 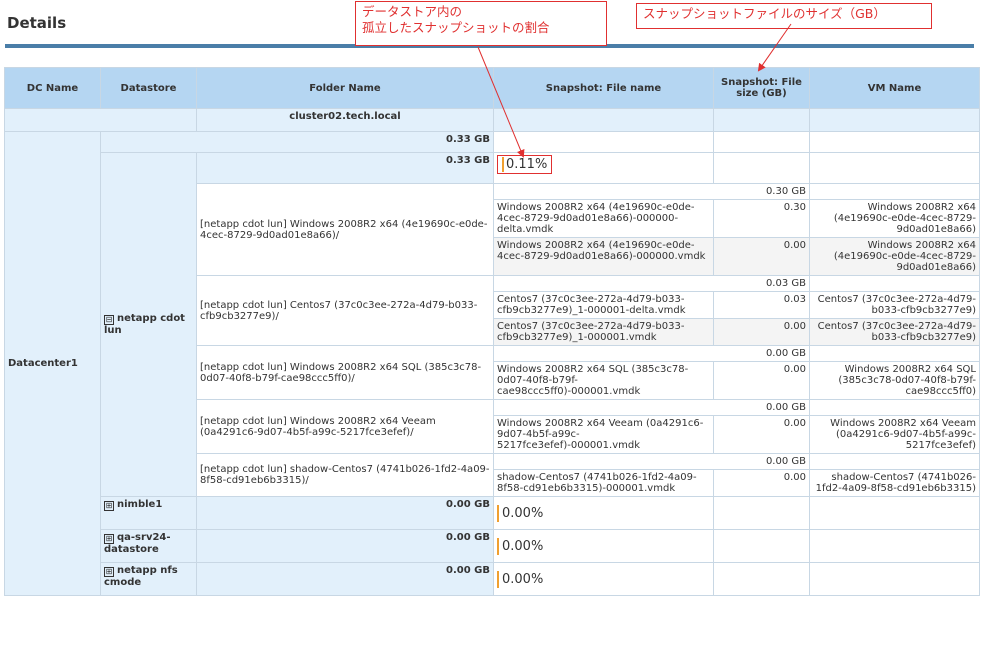 What do you see at coordinates (761, 305) in the screenshot?
I see `snapshot-file-size: 0.03` at bounding box center [761, 305].